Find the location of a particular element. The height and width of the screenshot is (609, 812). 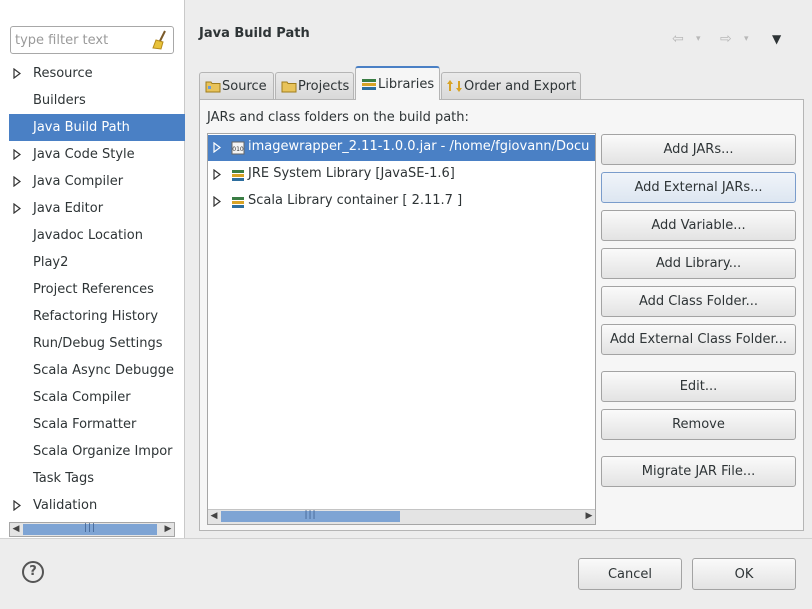

sidebar-horizontal-scrollbar: ◀ ||| ▶ is located at coordinates (92, 529).